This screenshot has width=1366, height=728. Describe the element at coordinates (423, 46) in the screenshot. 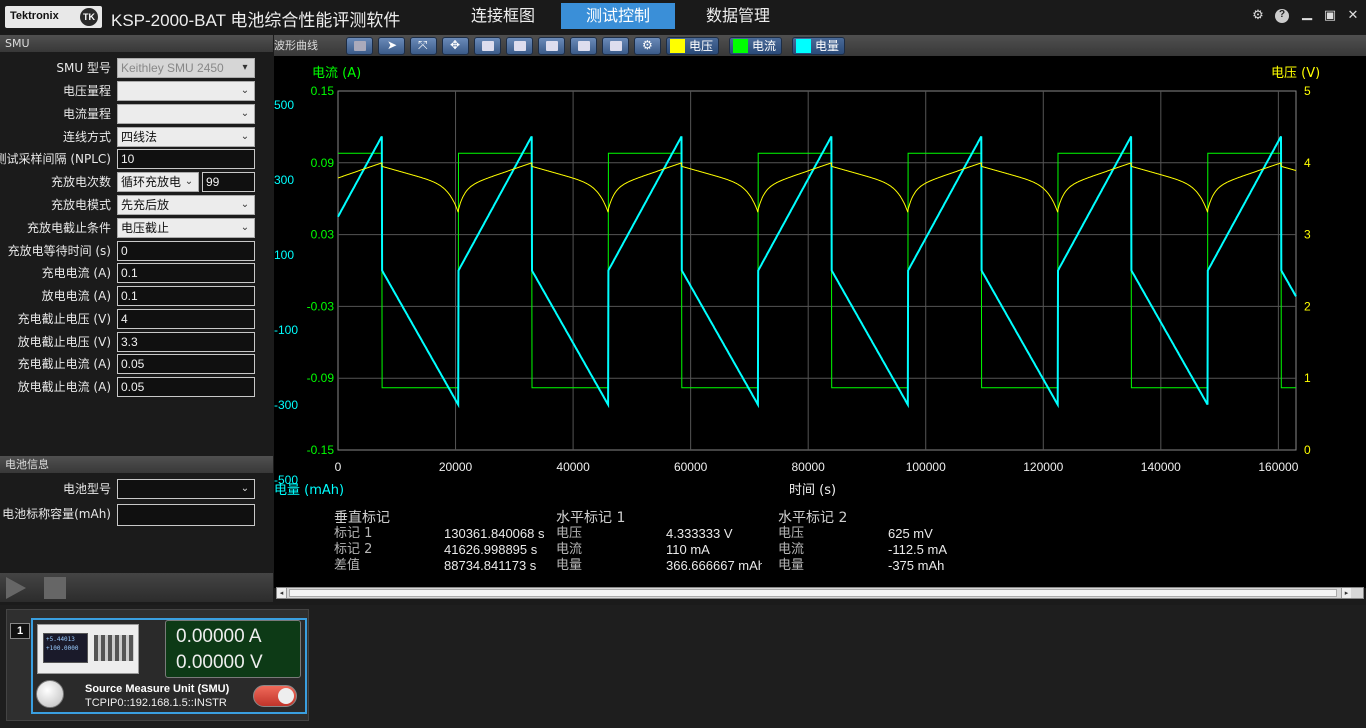

I see `zoom-fit-button: ⤧` at that location.